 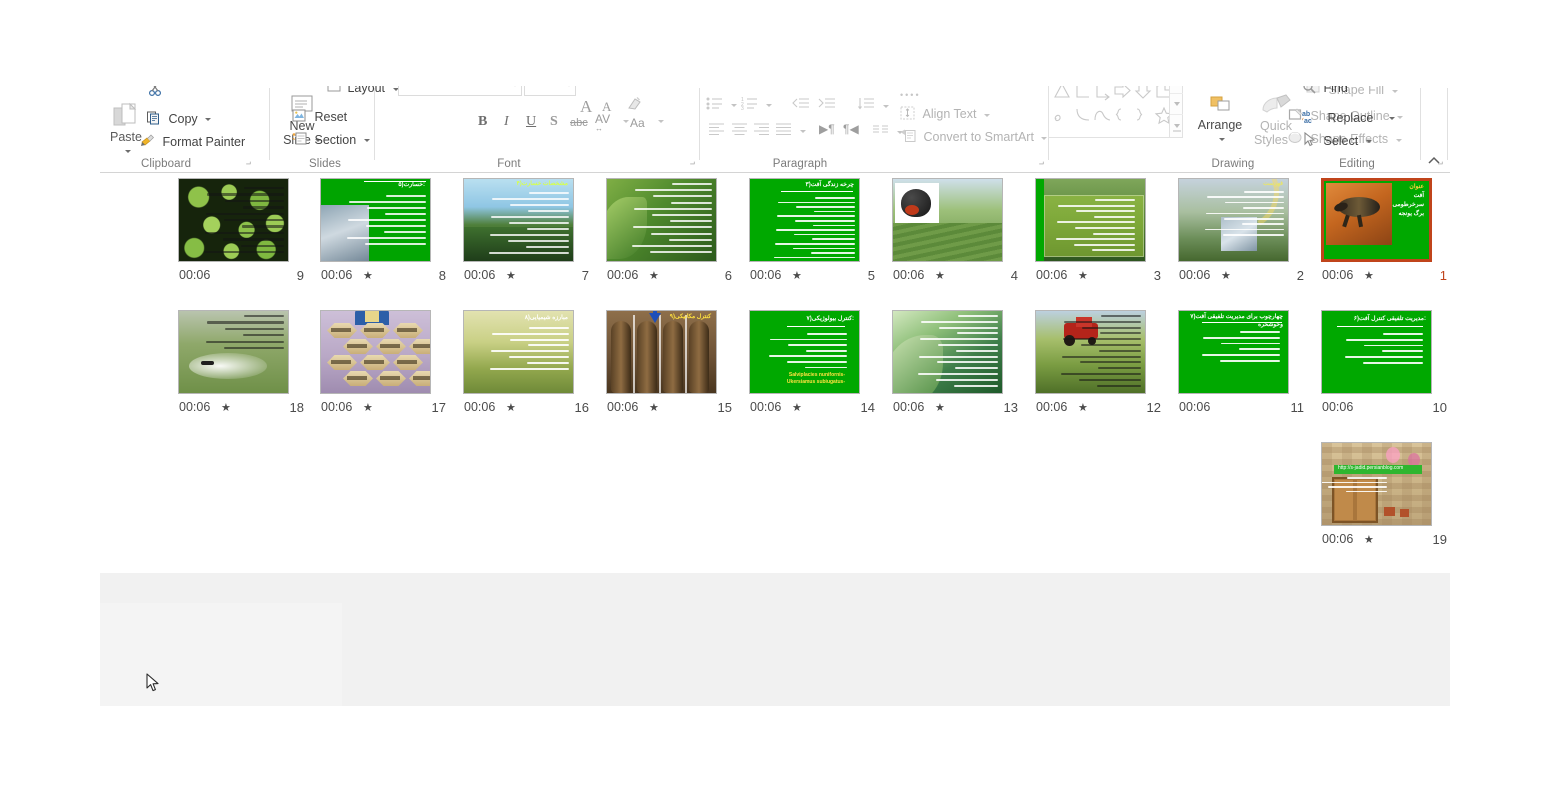 What do you see at coordinates (1434, 162) in the screenshot?
I see `collapse-ribbon-button: Collapse the Ribbon` at bounding box center [1434, 162].